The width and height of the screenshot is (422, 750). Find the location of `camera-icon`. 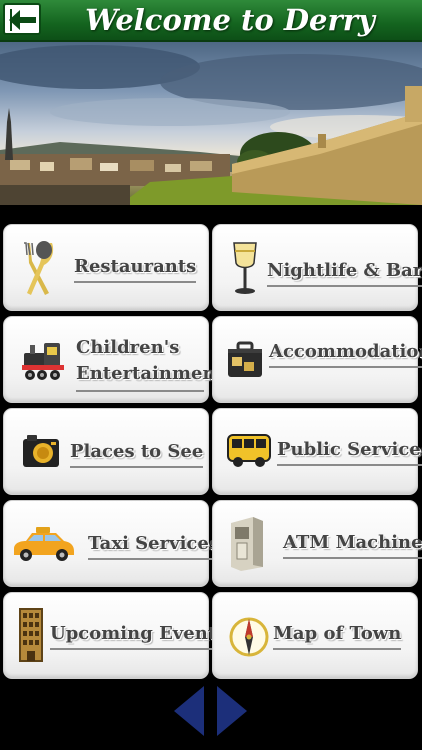

camera-icon is located at coordinates (41, 451).